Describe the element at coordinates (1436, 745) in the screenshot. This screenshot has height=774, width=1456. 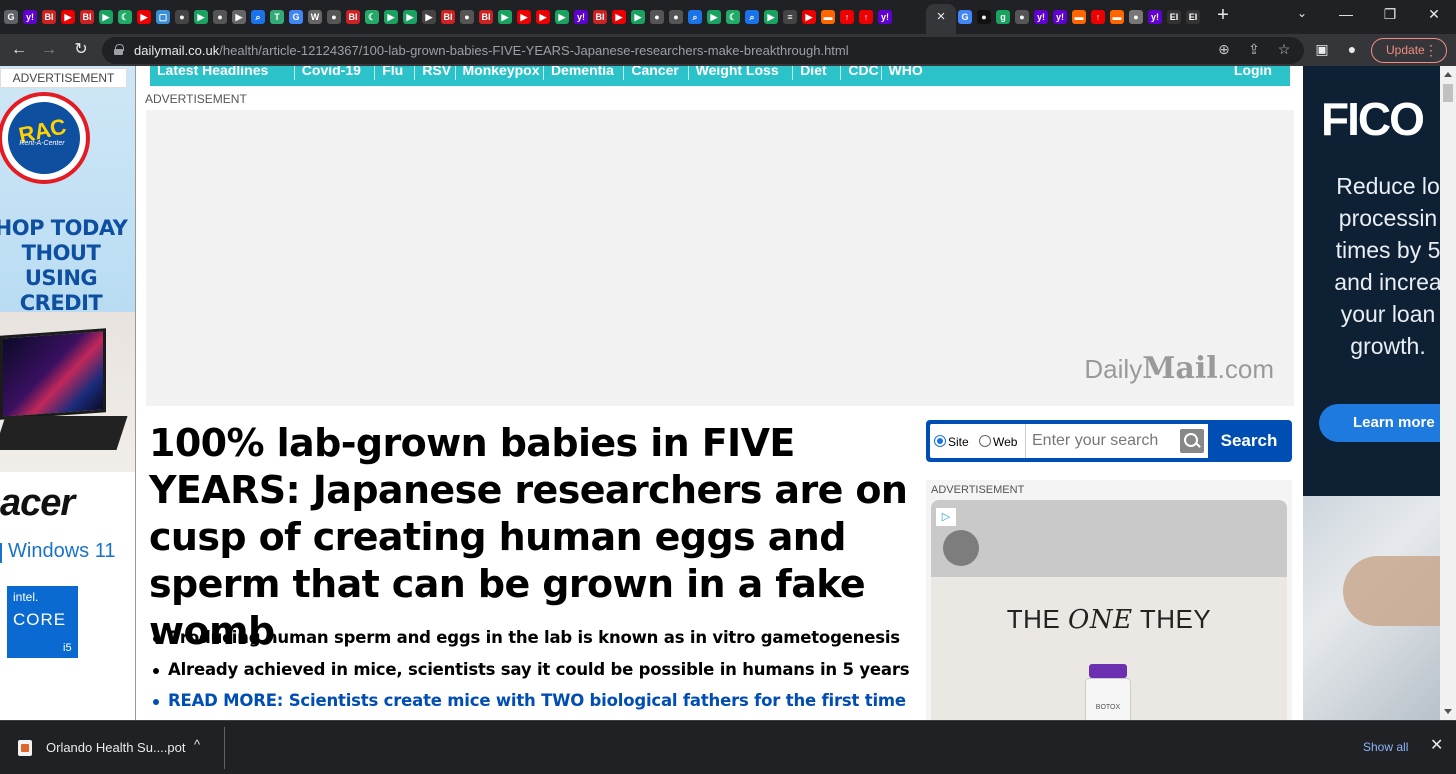
I see `close-shelf-icon: ✕` at that location.